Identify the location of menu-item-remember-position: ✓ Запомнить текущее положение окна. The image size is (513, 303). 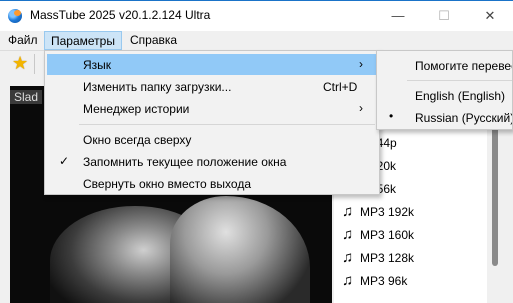
(212, 161).